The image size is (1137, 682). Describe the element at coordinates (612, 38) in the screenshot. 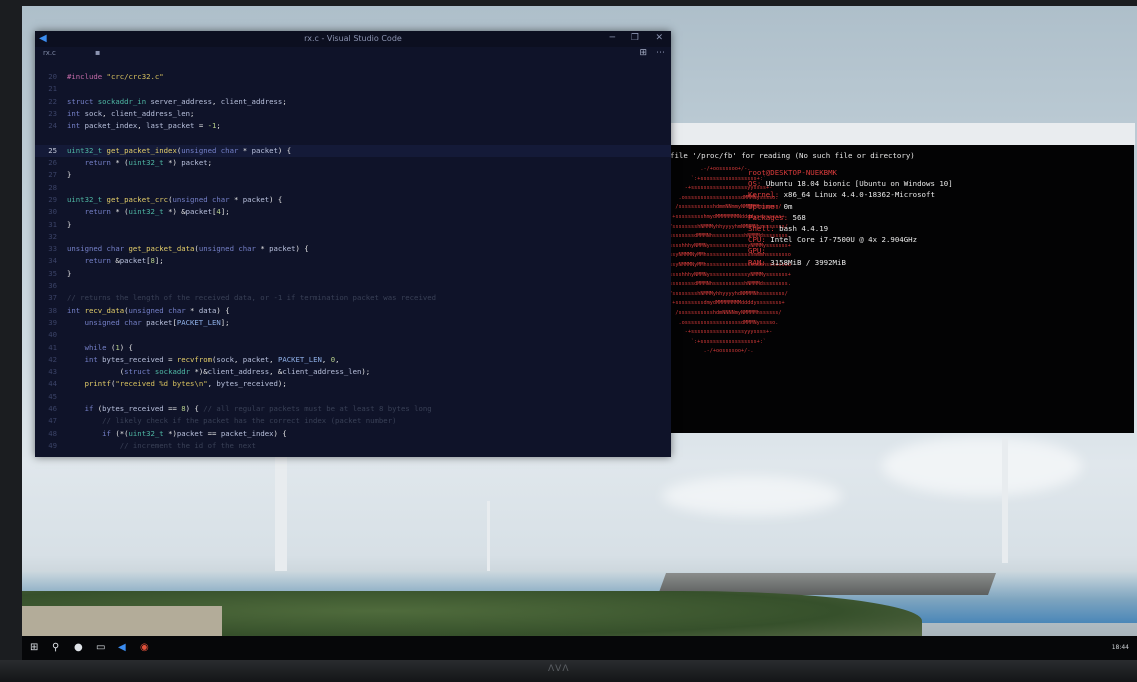

I see `minimize-icon: ─` at that location.